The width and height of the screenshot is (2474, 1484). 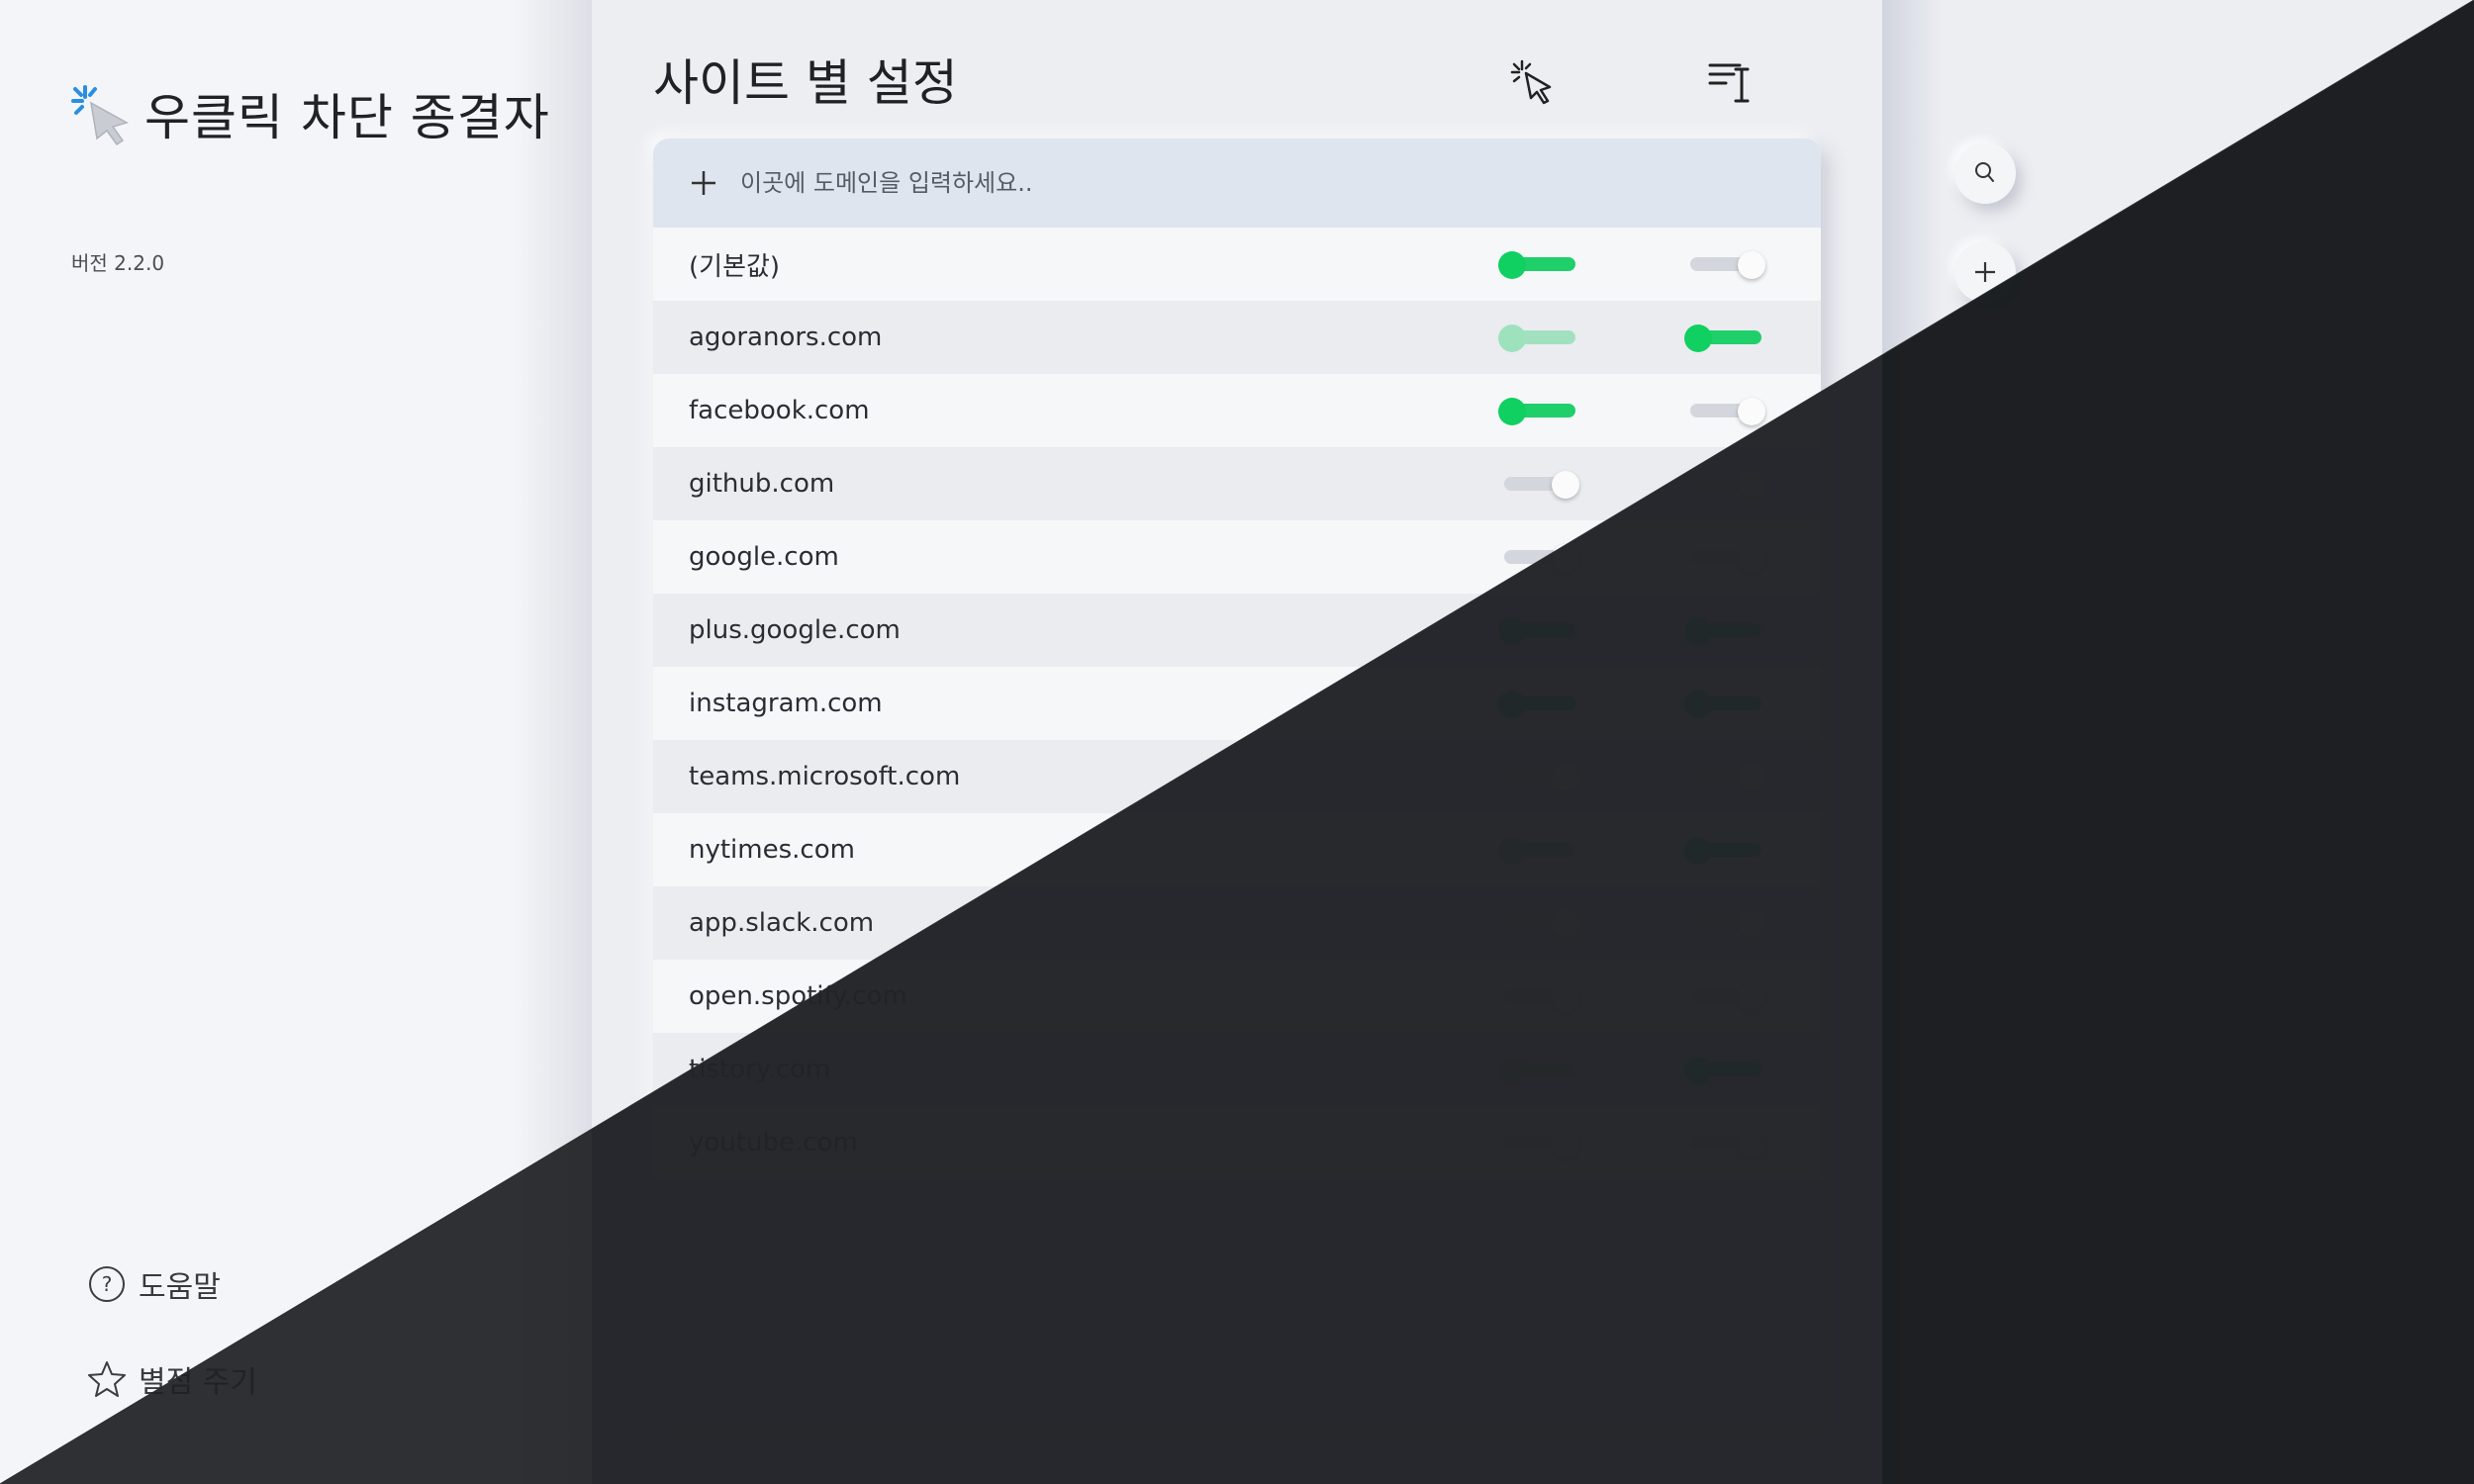 What do you see at coordinates (1531, 82) in the screenshot?
I see `right-click-icon` at bounding box center [1531, 82].